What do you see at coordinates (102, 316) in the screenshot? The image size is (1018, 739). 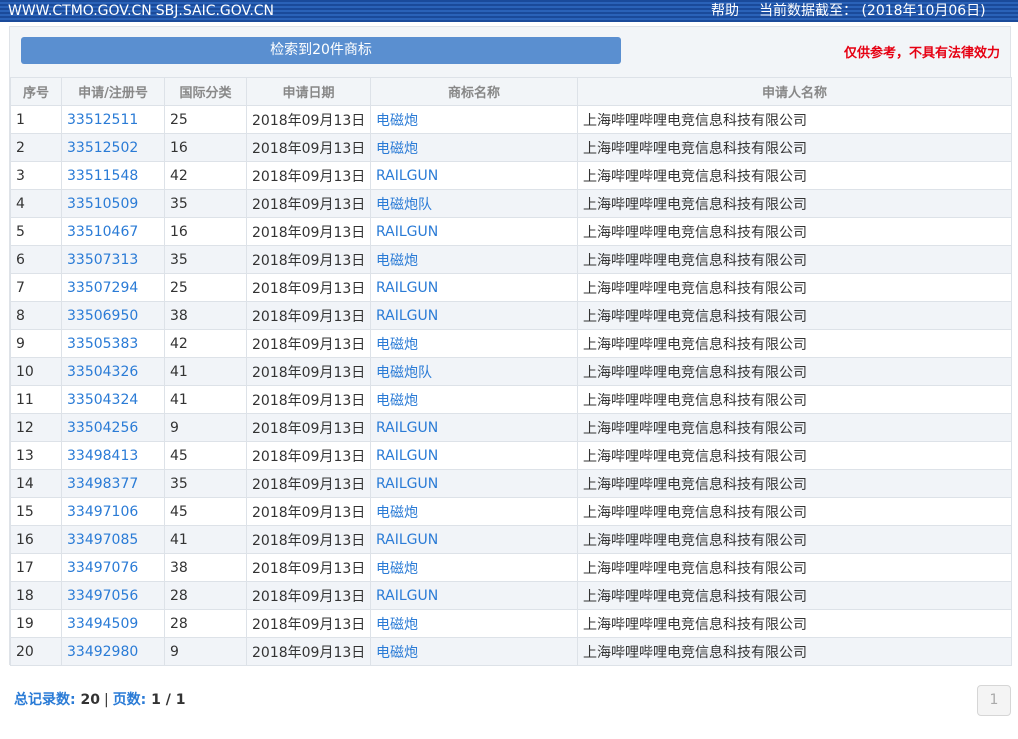 I see `reg-number-link: 33506950` at bounding box center [102, 316].